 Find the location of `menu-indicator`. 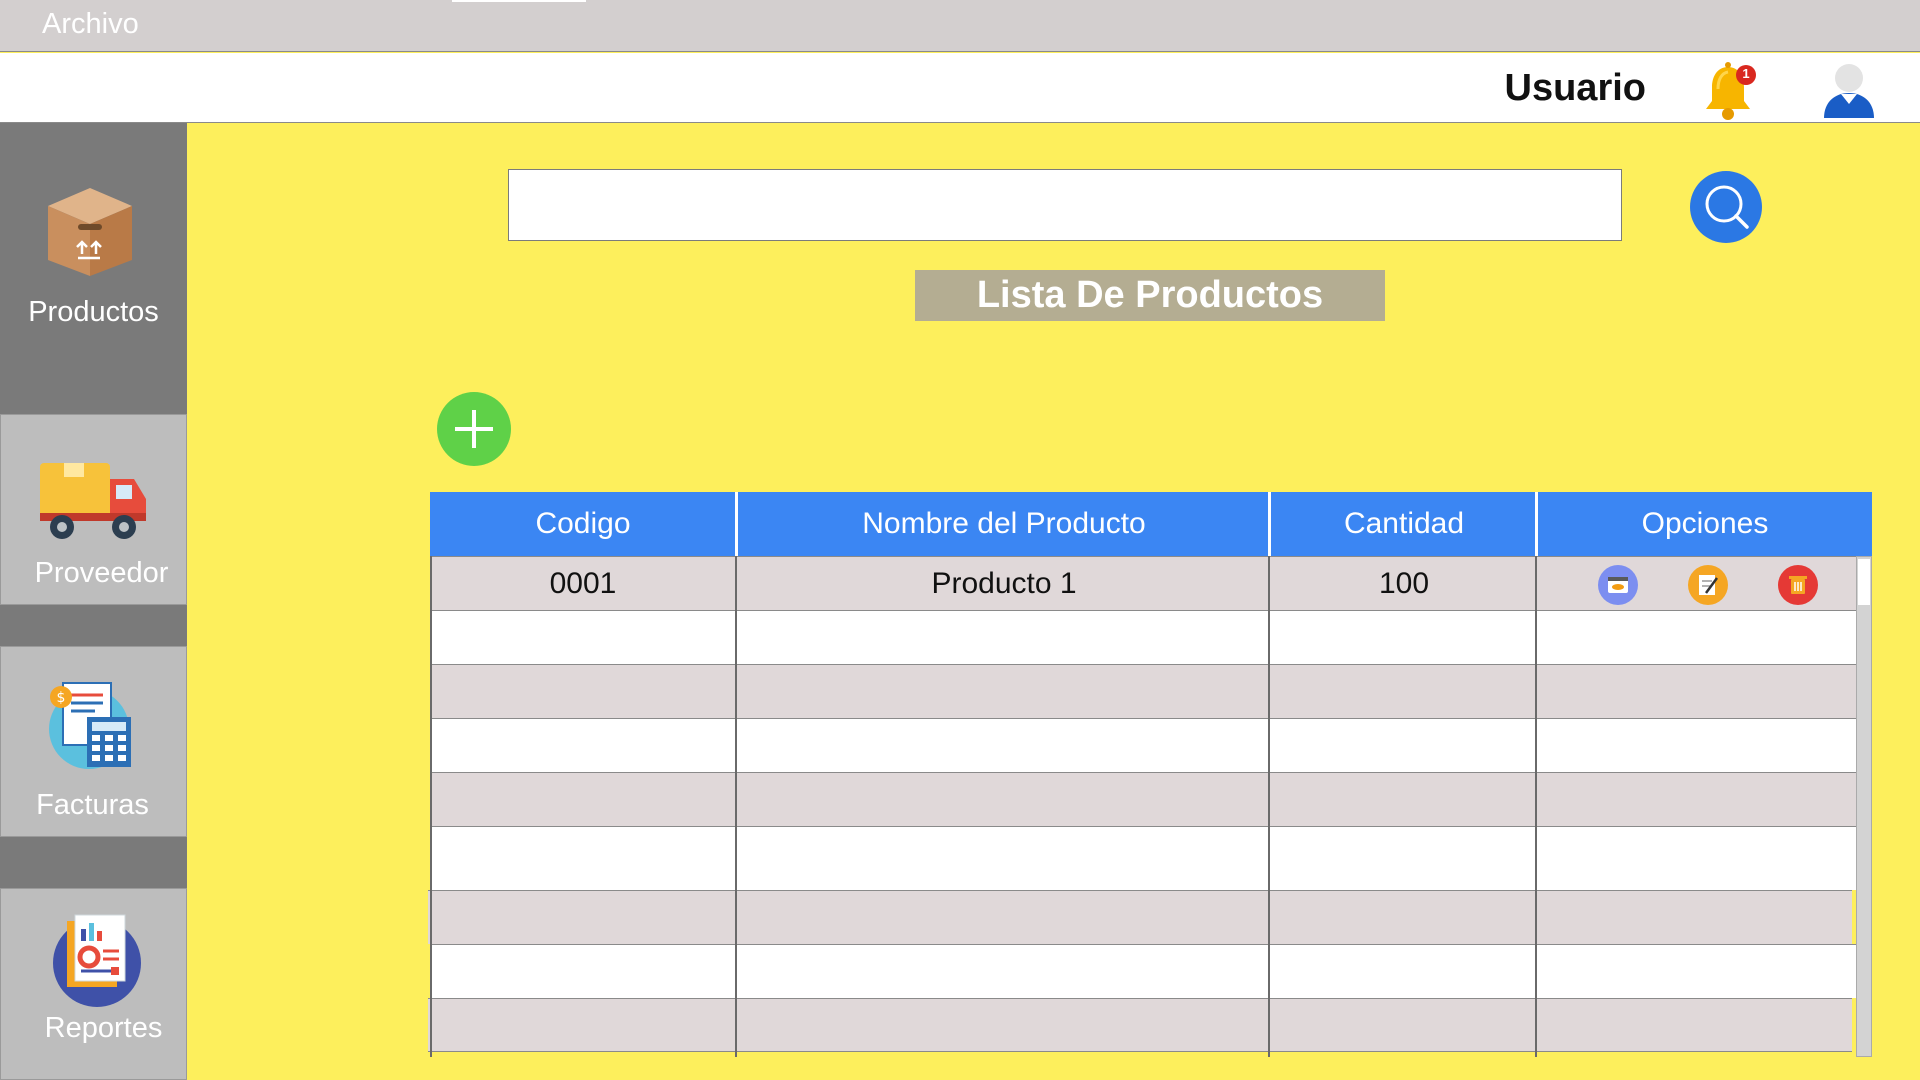

menu-indicator is located at coordinates (519, 1).